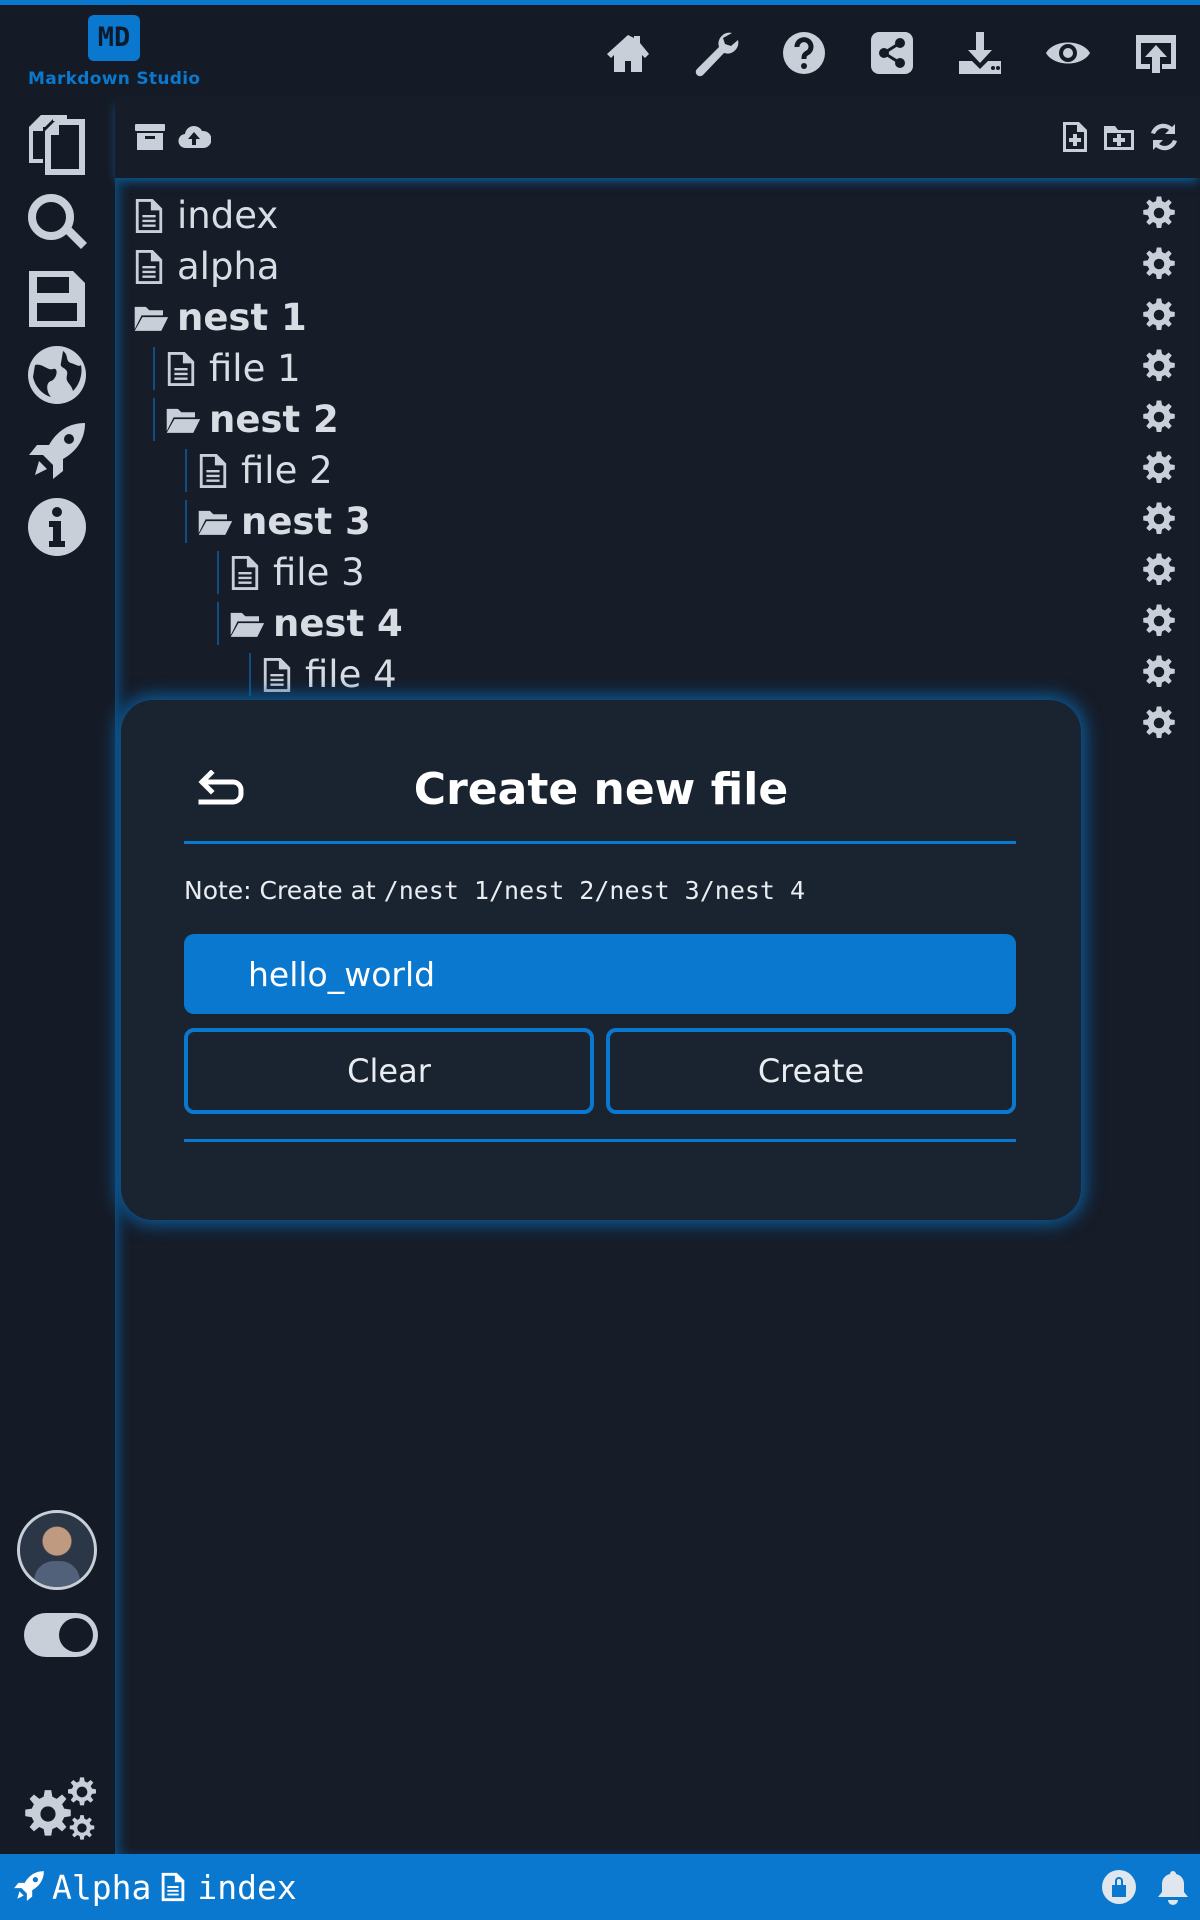 The width and height of the screenshot is (1200, 1920). Describe the element at coordinates (57, 976) in the screenshot. I see `left-sidebar` at that location.